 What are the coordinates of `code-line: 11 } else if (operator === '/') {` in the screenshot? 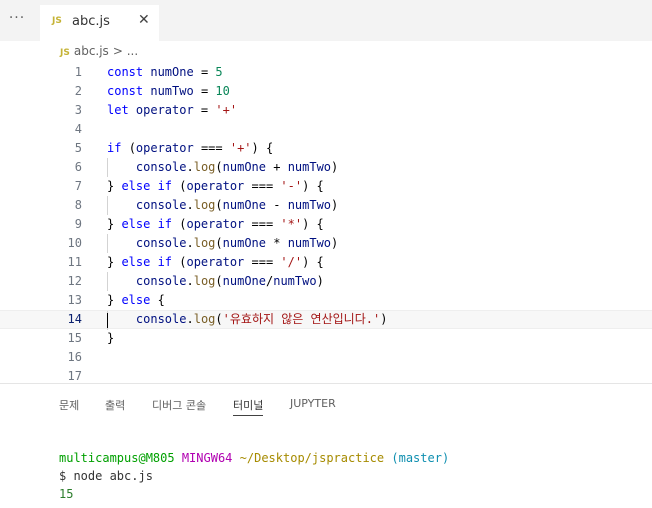 It's located at (326, 262).